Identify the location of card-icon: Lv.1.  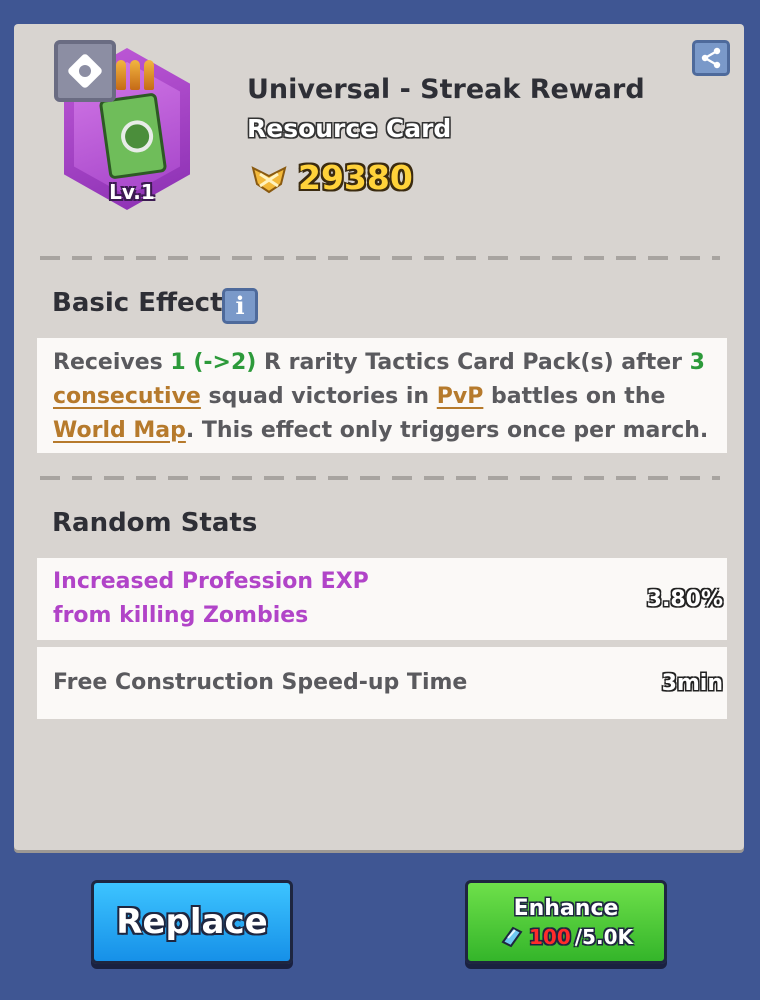
(124, 127).